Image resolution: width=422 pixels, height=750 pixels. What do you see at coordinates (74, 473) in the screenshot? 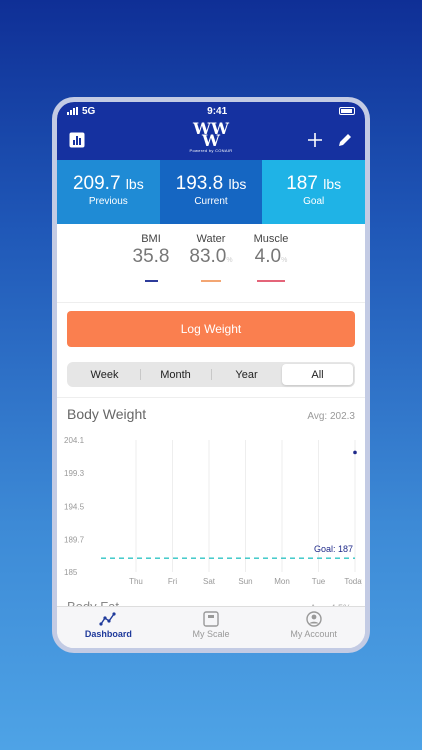
I see `y-tick-label: 199.3` at bounding box center [74, 473].